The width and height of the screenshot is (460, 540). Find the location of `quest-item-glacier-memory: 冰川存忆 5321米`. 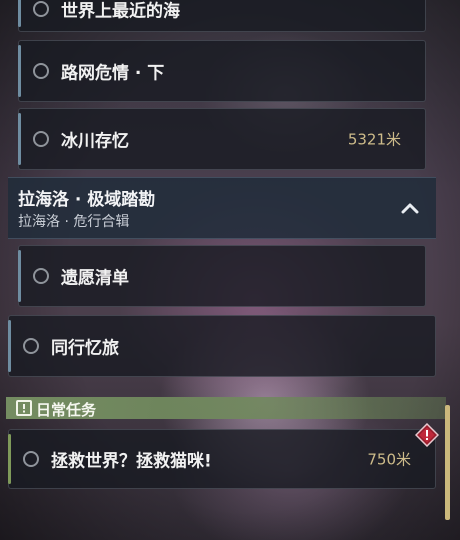

quest-item-glacier-memory: 冰川存忆 5321米 is located at coordinates (222, 139).